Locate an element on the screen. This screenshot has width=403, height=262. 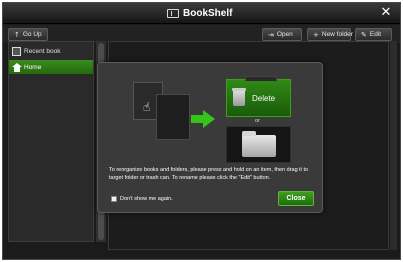
dont-show-label: Don't show me again. is located at coordinates (146, 199).